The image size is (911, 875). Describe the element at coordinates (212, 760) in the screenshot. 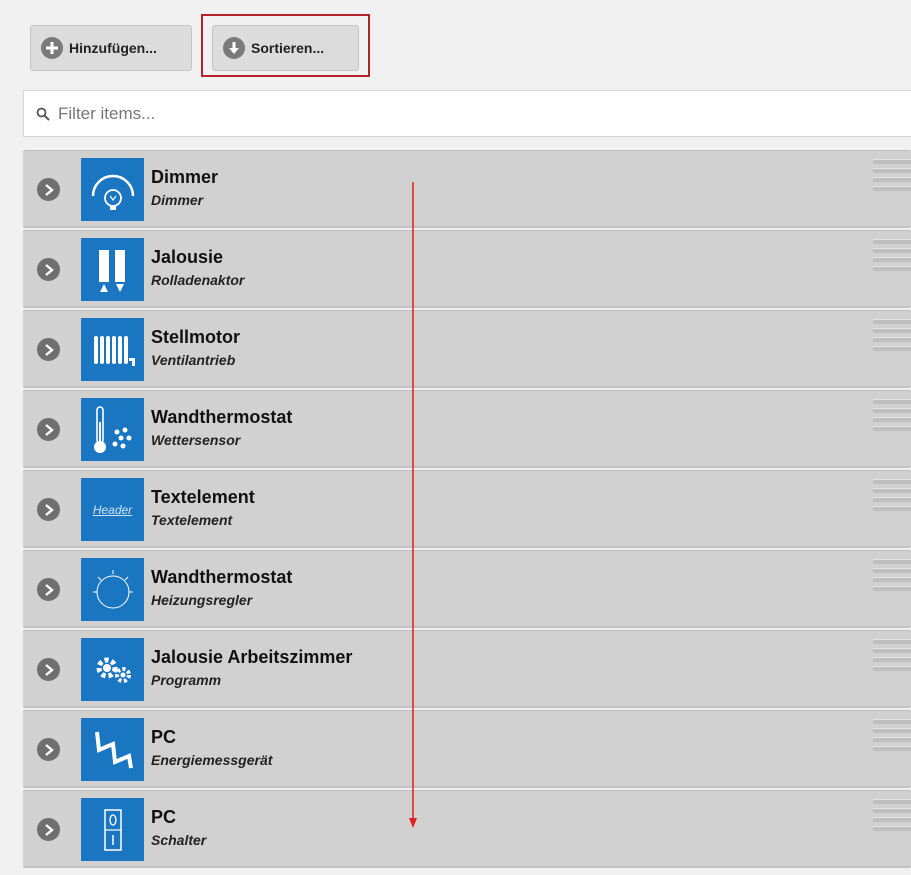

I see `item-subtitle: Energiemessgerät` at that location.